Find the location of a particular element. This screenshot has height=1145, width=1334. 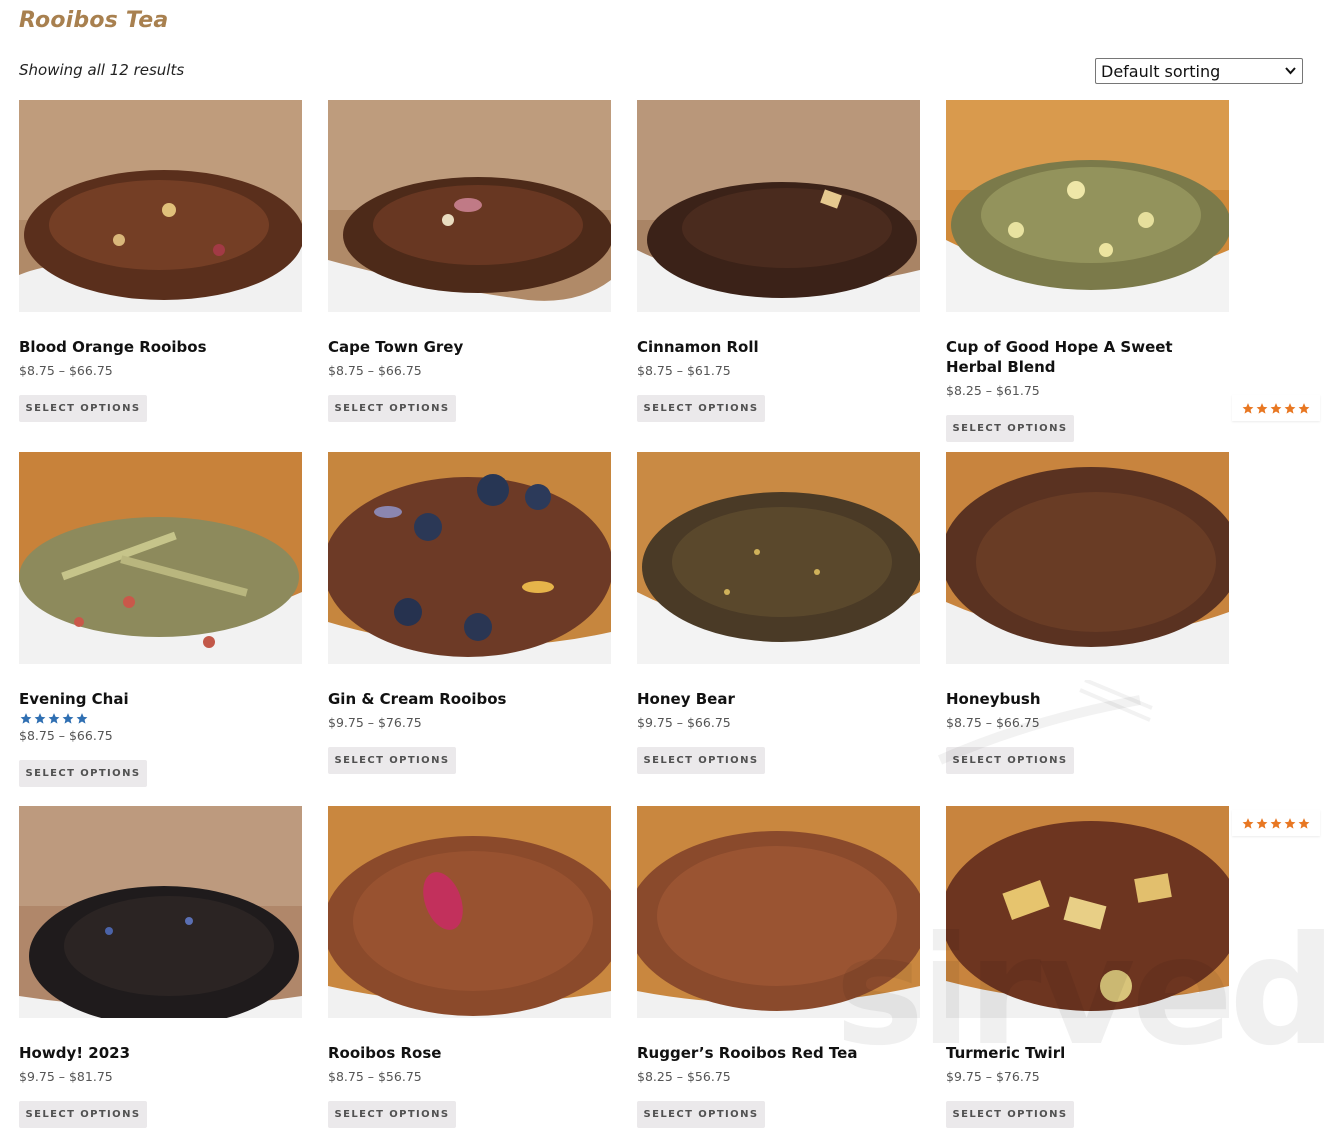

rating-stars is located at coordinates (160, 719).